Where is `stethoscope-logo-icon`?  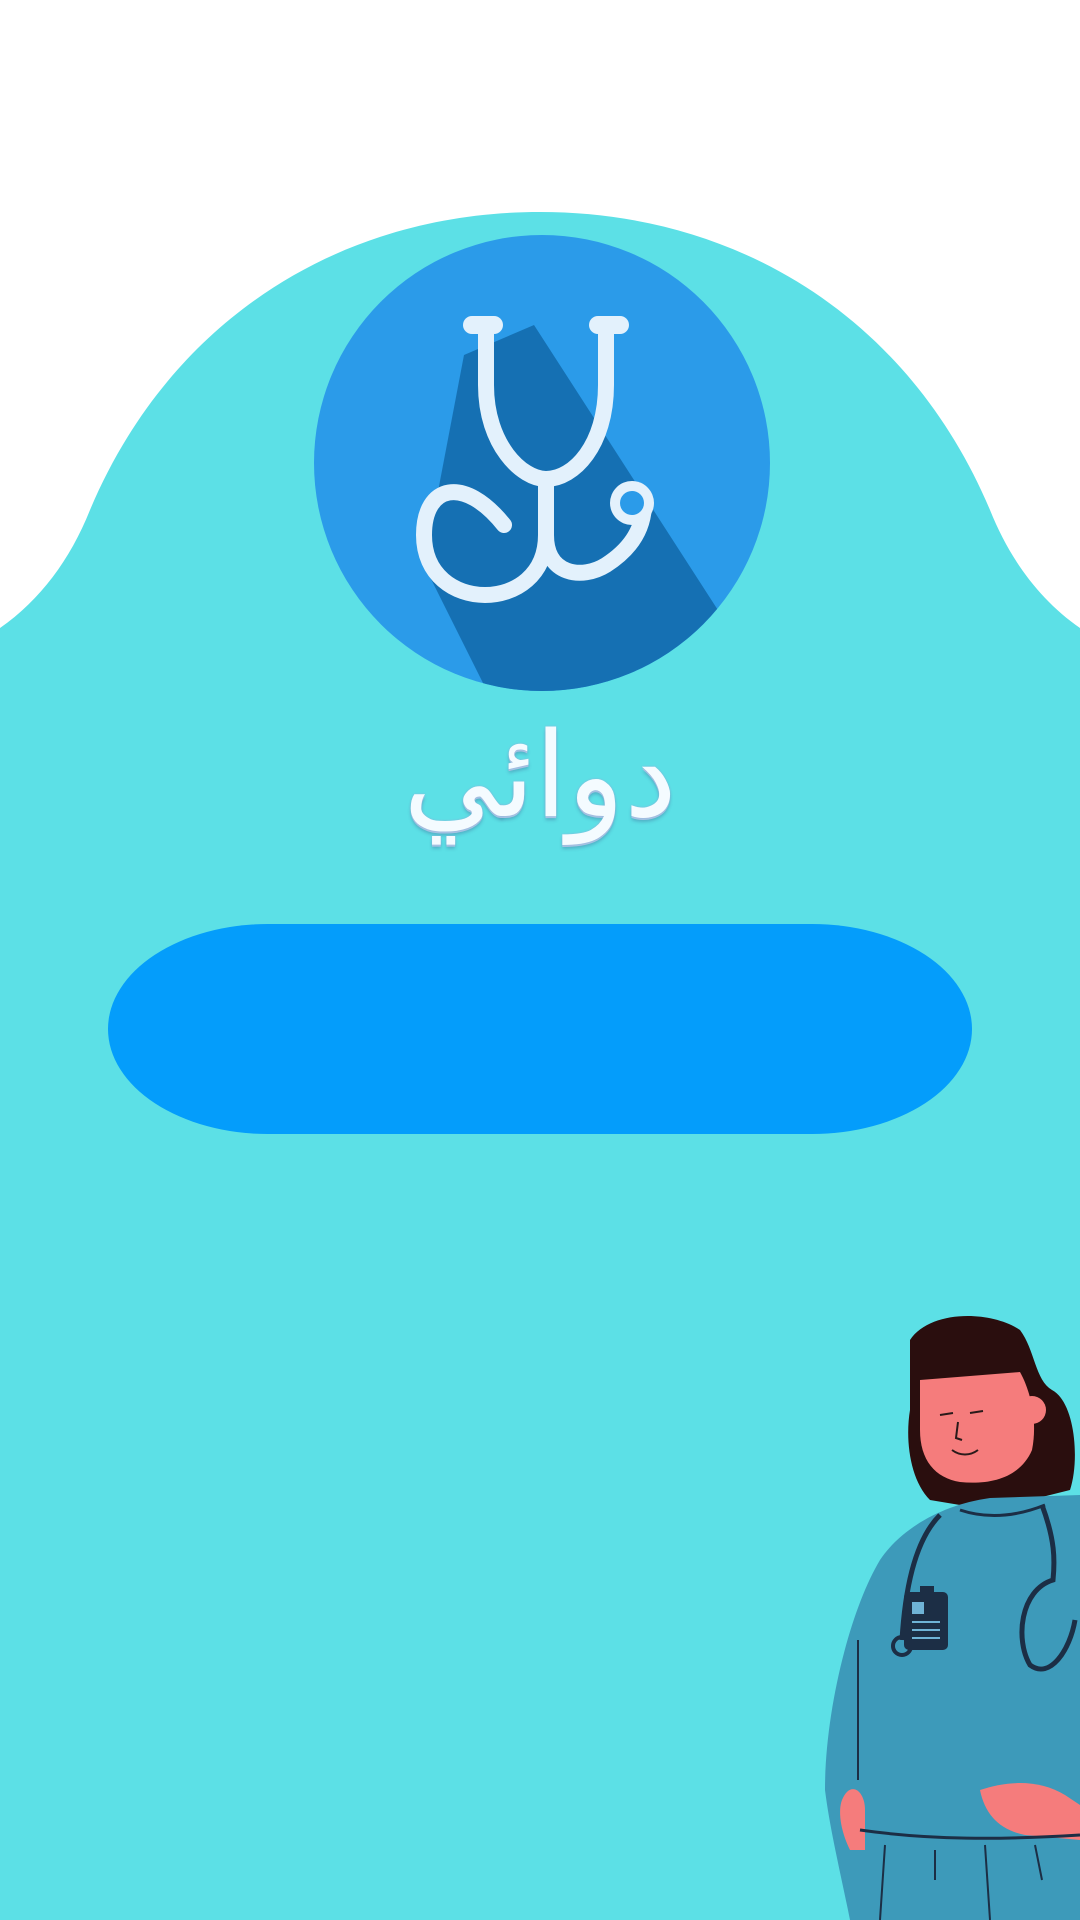
stethoscope-logo-icon is located at coordinates (542, 463).